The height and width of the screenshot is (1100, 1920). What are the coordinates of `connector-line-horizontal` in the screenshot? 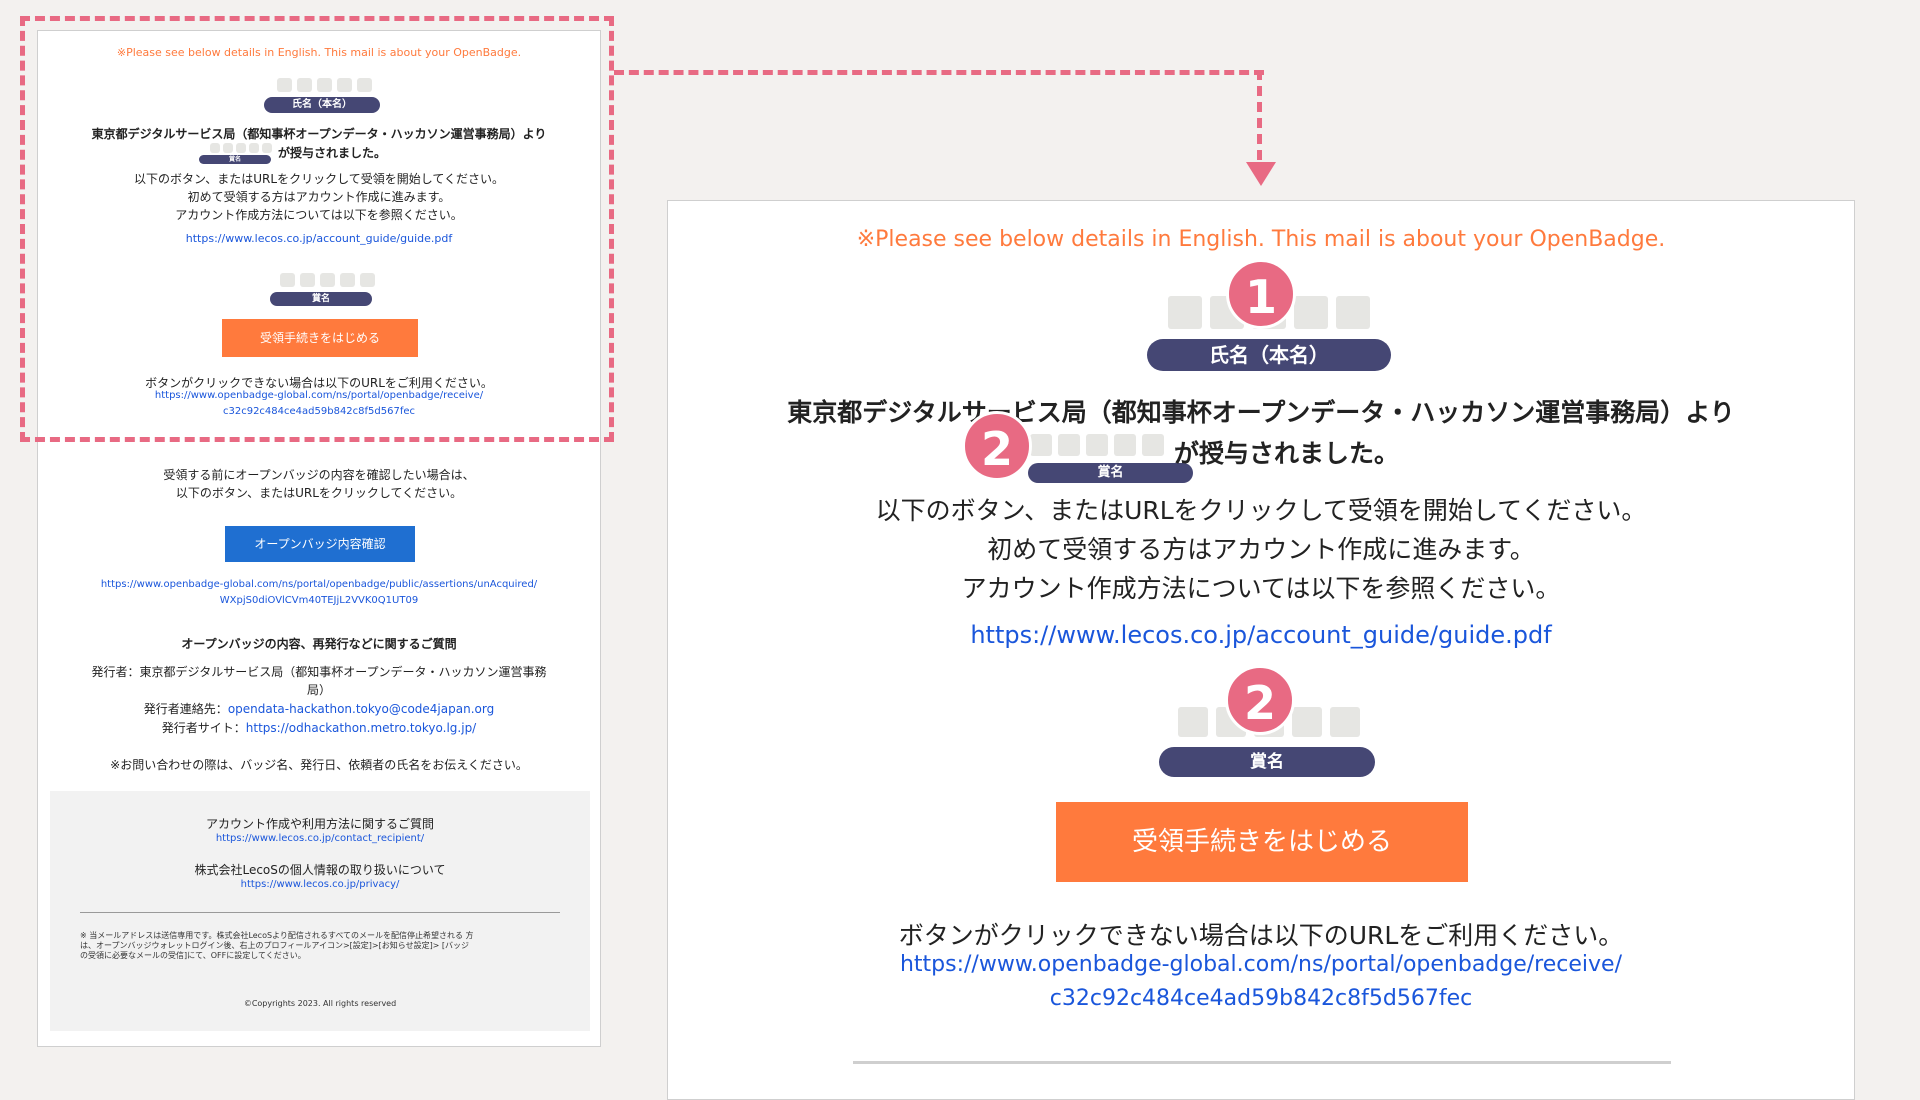 It's located at (939, 72).